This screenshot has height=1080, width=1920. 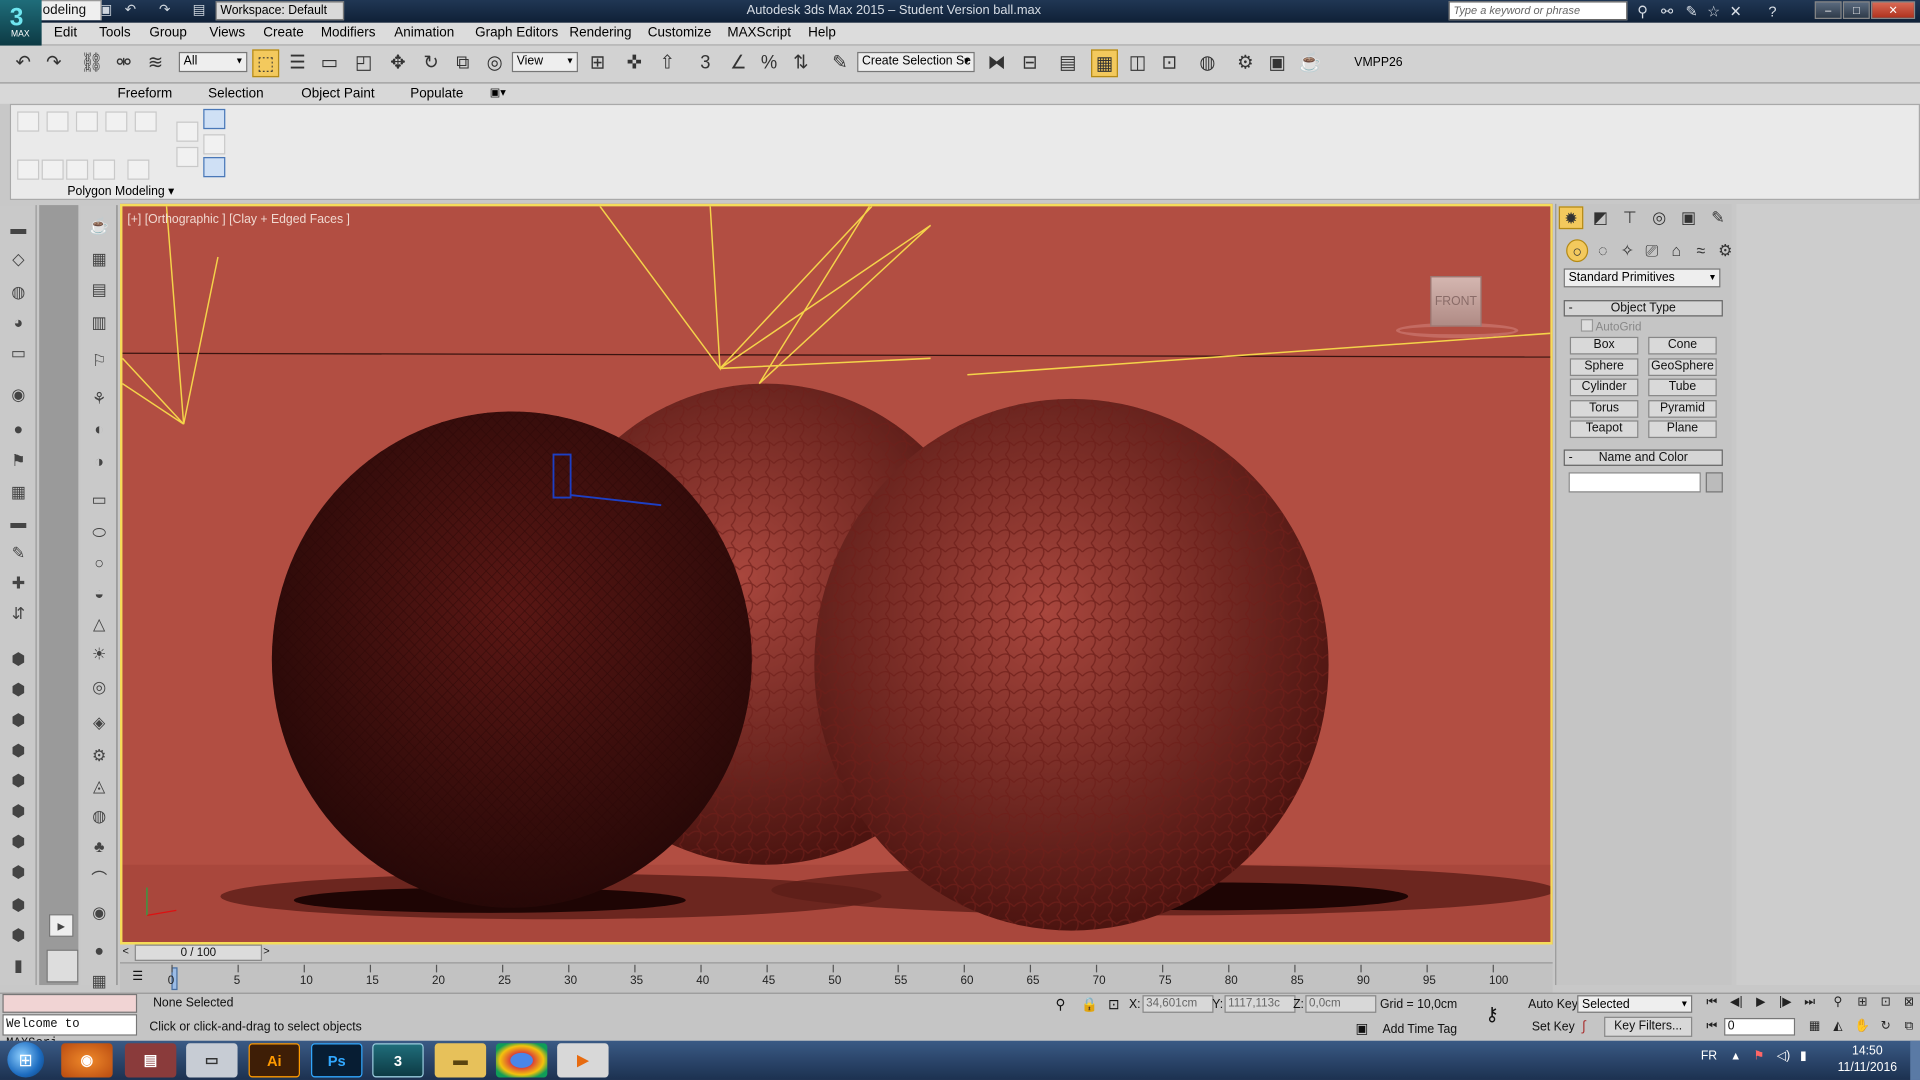 I want to click on time-tag-icon: ▣, so click(x=1362, y=1028).